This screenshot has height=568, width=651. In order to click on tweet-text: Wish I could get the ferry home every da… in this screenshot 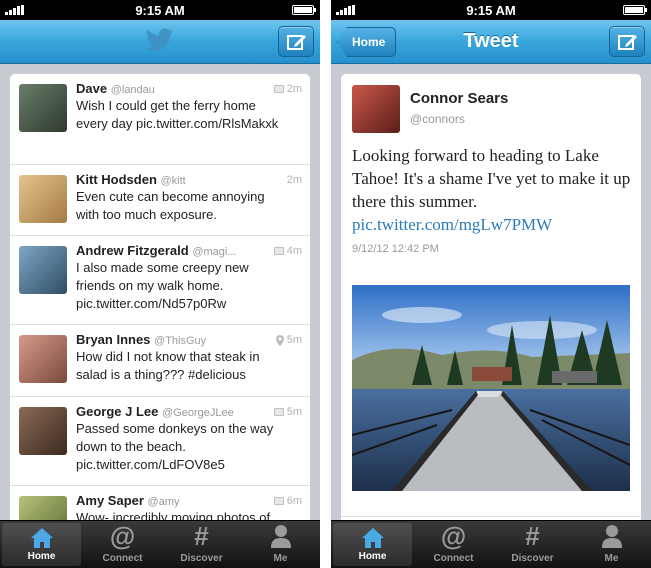, I will do `click(177, 114)`.